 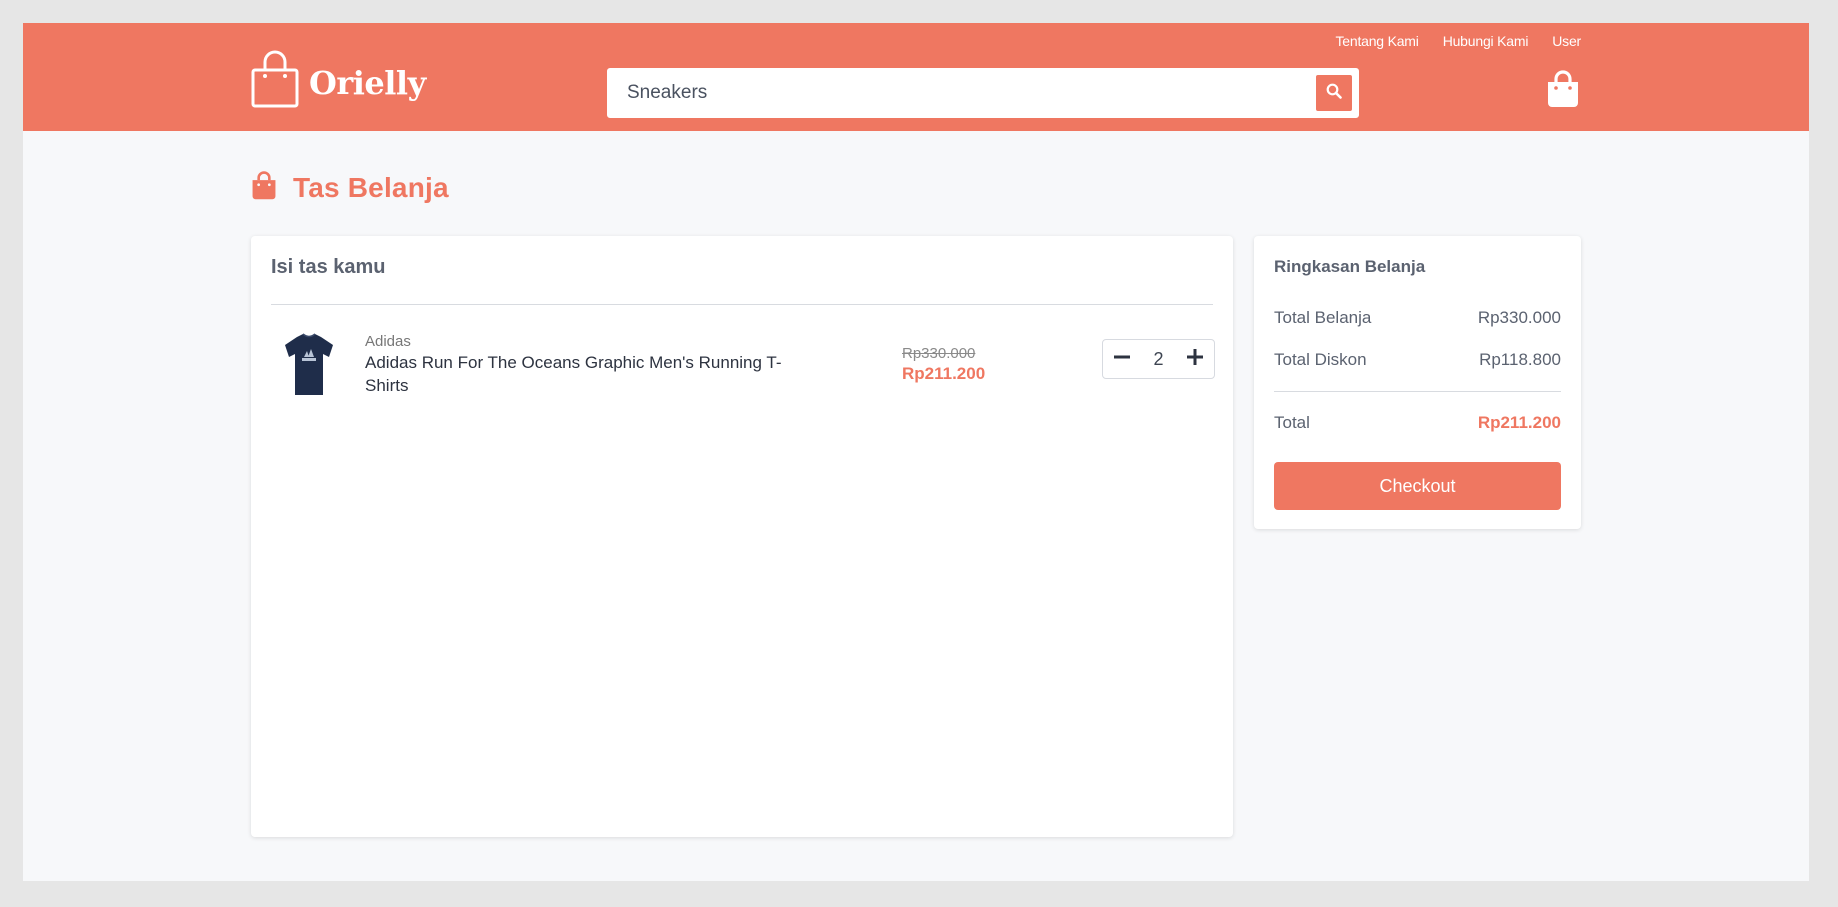 I want to click on cart-button, so click(x=1563, y=91).